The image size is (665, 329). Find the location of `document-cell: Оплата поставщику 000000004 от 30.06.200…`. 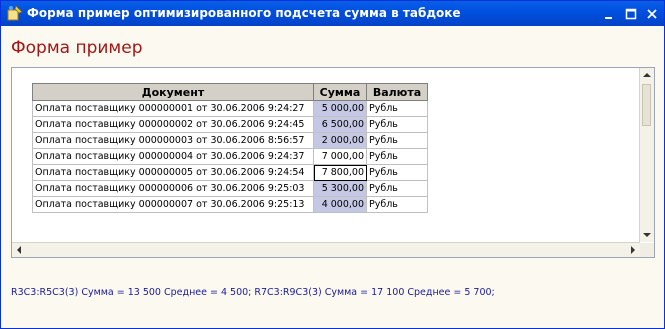

document-cell: Оплата поставщику 000000004 от 30.06.200… is located at coordinates (173, 156).